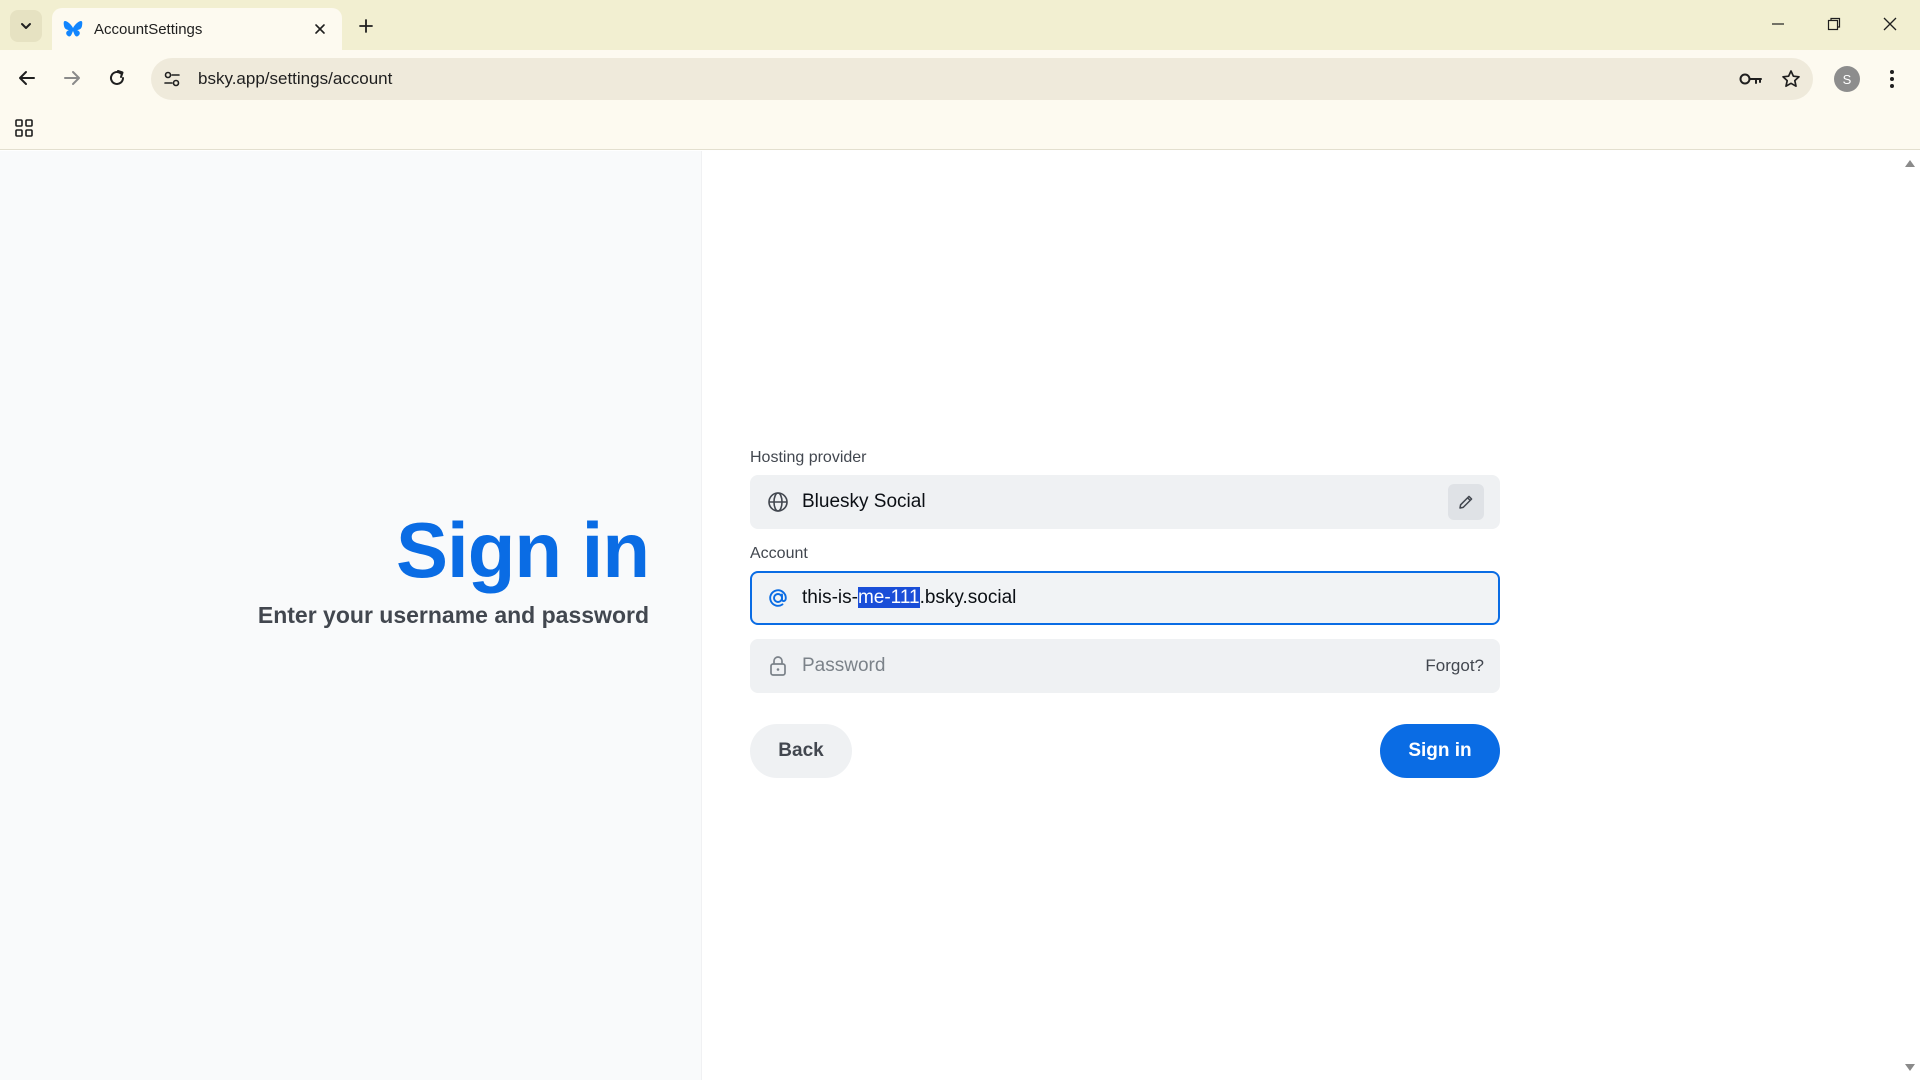 The height and width of the screenshot is (1080, 1920). I want to click on account-label: Account, so click(779, 553).